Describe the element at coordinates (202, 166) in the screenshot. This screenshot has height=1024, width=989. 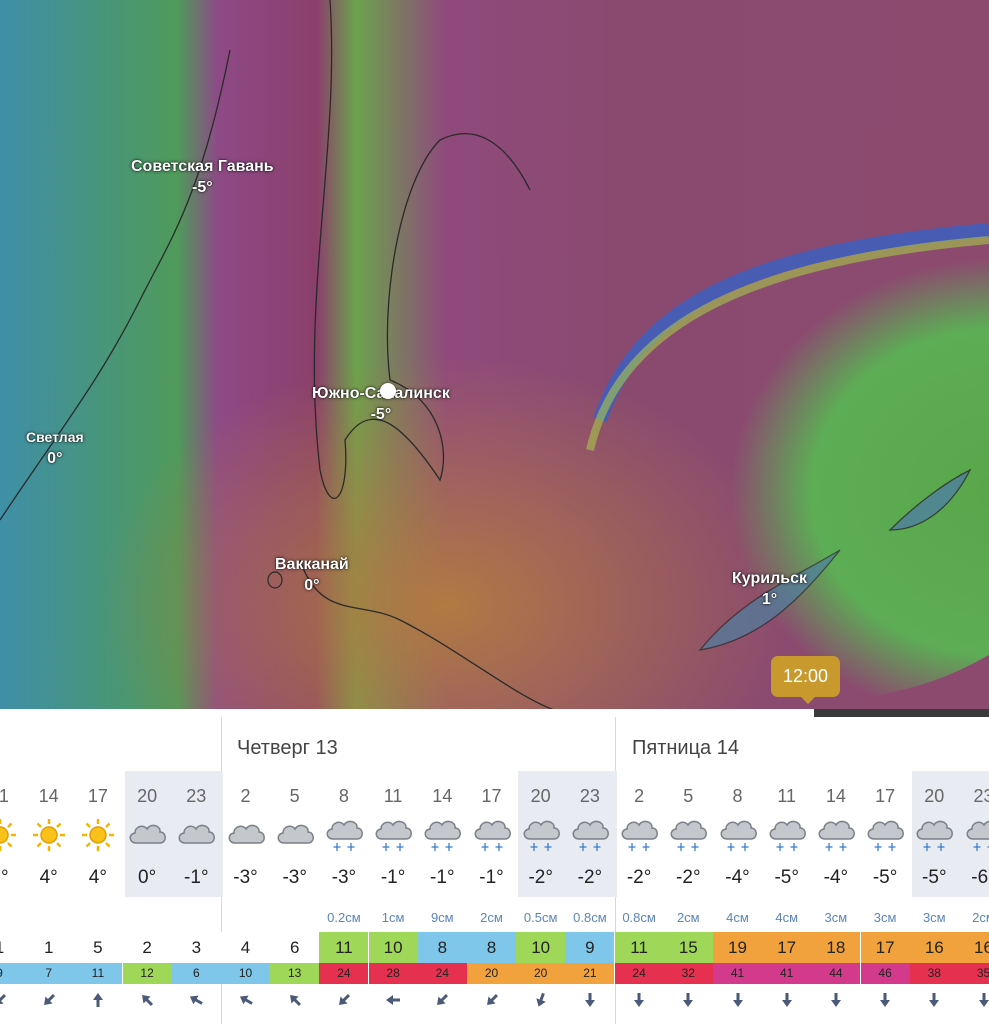
I see `city-name: Советская Гавань` at that location.